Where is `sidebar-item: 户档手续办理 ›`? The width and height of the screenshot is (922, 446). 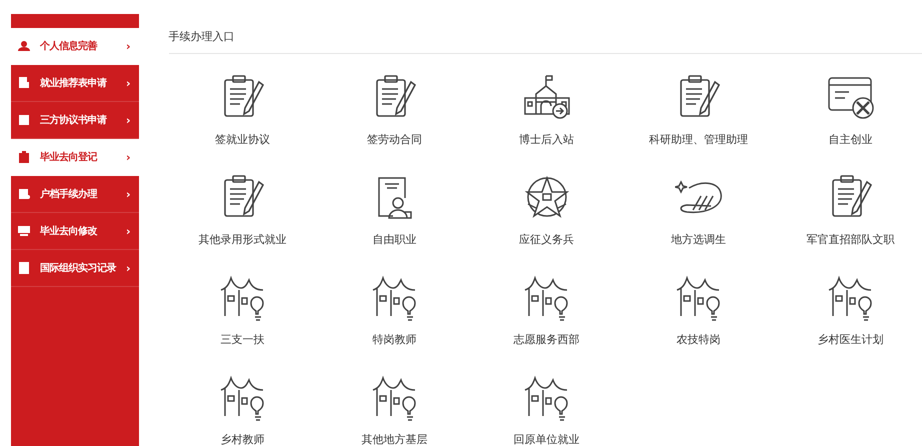
sidebar-item: 户档手续办理 › is located at coordinates (75, 194).